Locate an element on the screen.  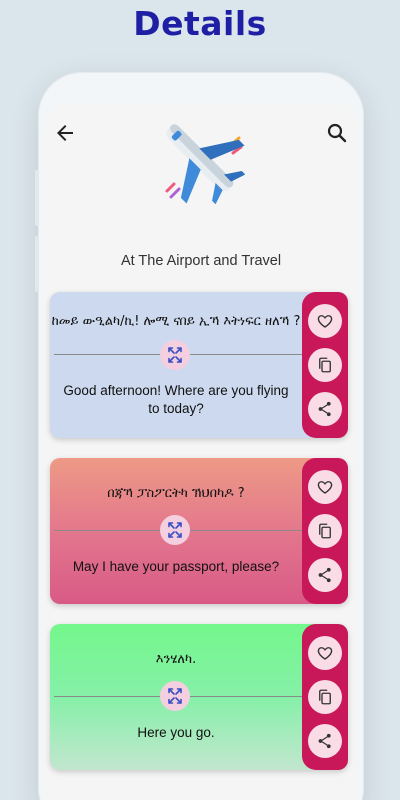
back-button is located at coordinates (65, 133).